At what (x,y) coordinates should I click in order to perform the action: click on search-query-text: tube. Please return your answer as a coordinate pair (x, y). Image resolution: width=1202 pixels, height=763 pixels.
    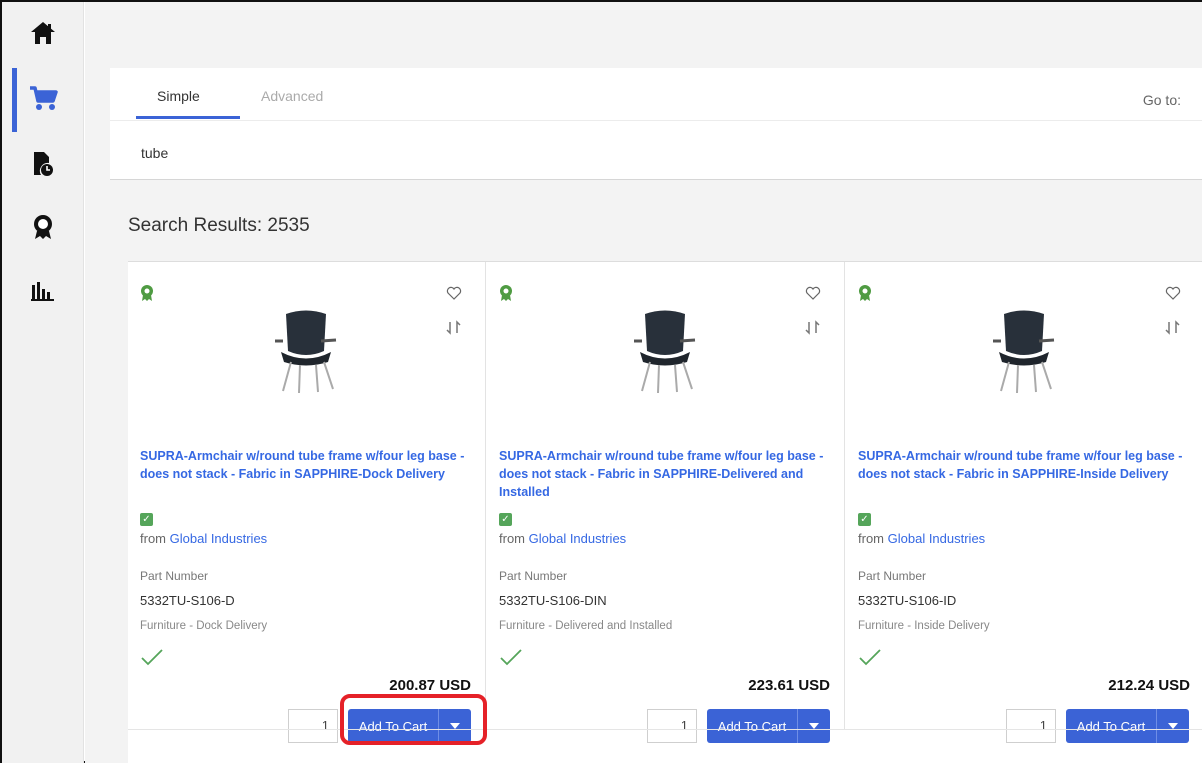
    Looking at the image, I should click on (155, 153).